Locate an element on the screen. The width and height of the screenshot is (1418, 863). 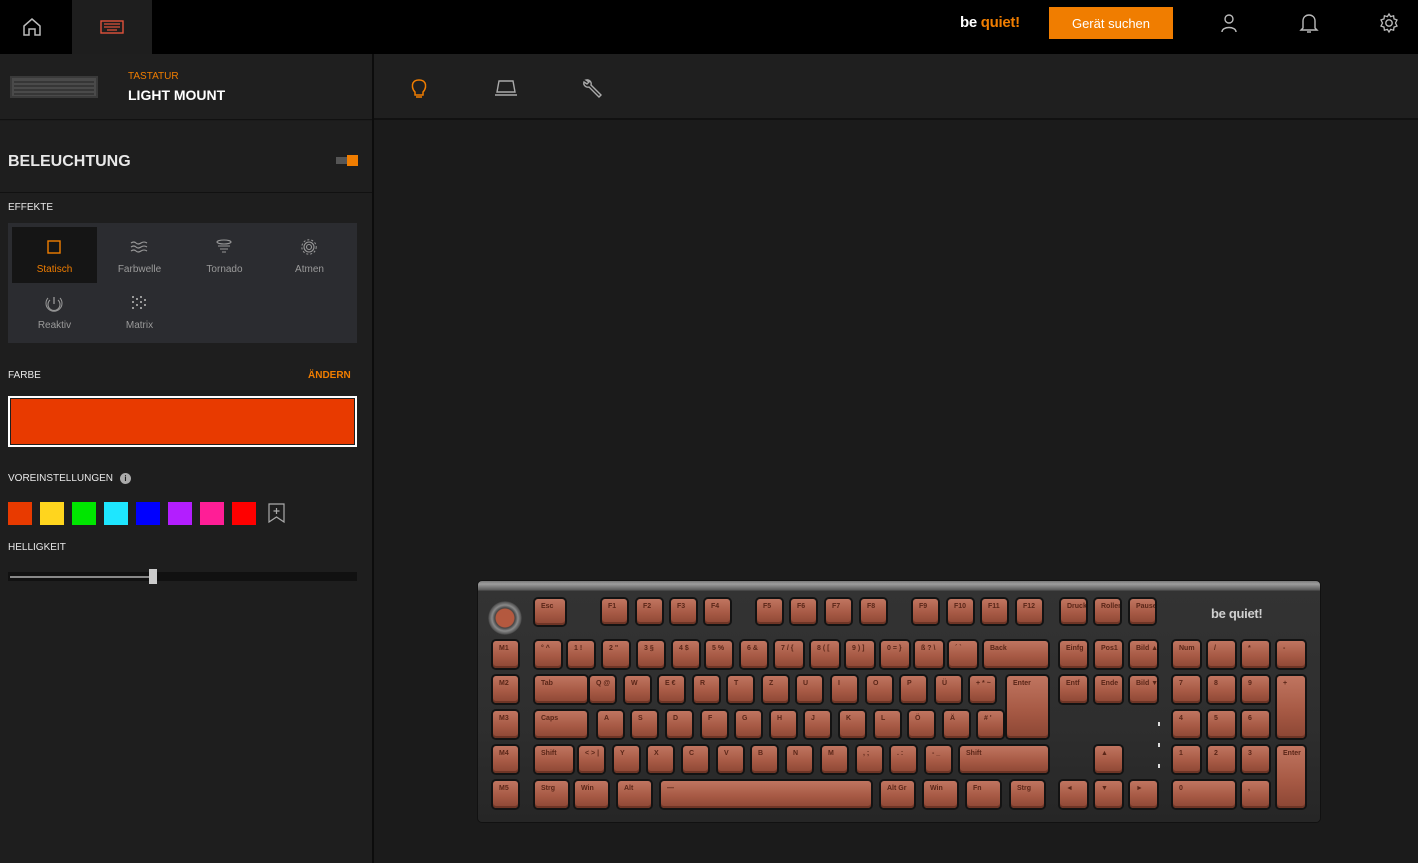
tab-performance is located at coordinates (506, 88).